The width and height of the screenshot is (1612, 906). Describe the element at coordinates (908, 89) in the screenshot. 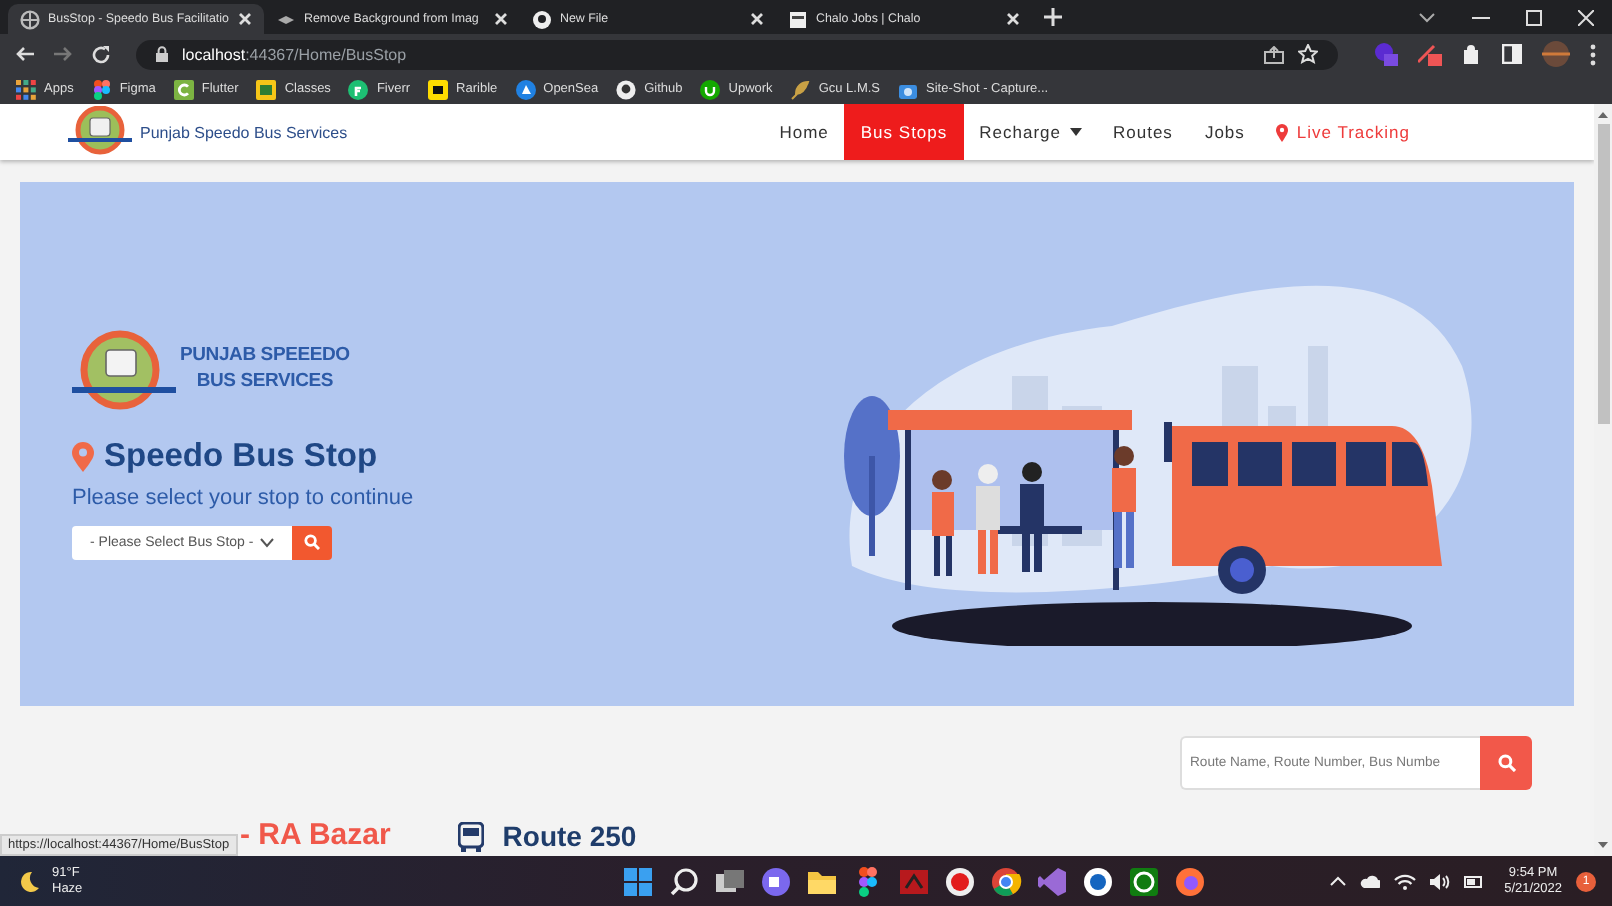

I see `camera-icon` at that location.